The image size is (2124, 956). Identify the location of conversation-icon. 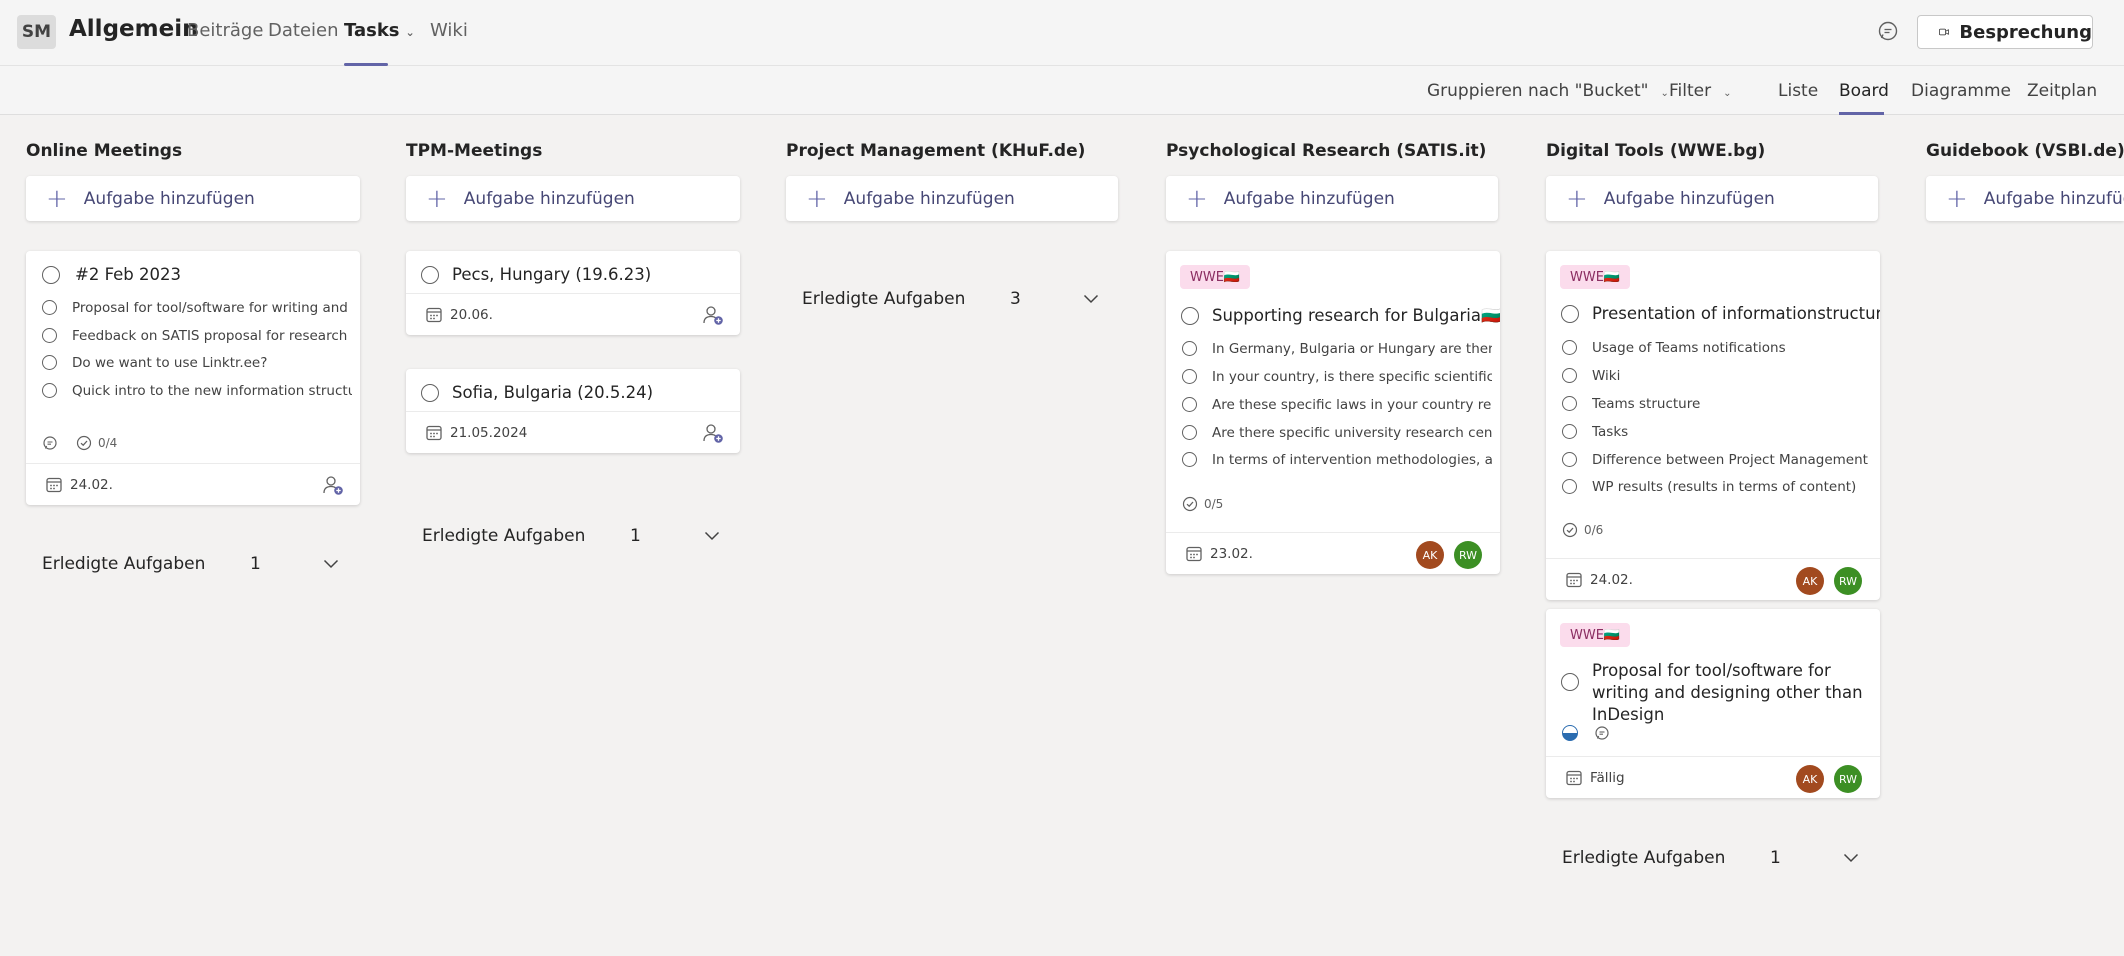
(1888, 31).